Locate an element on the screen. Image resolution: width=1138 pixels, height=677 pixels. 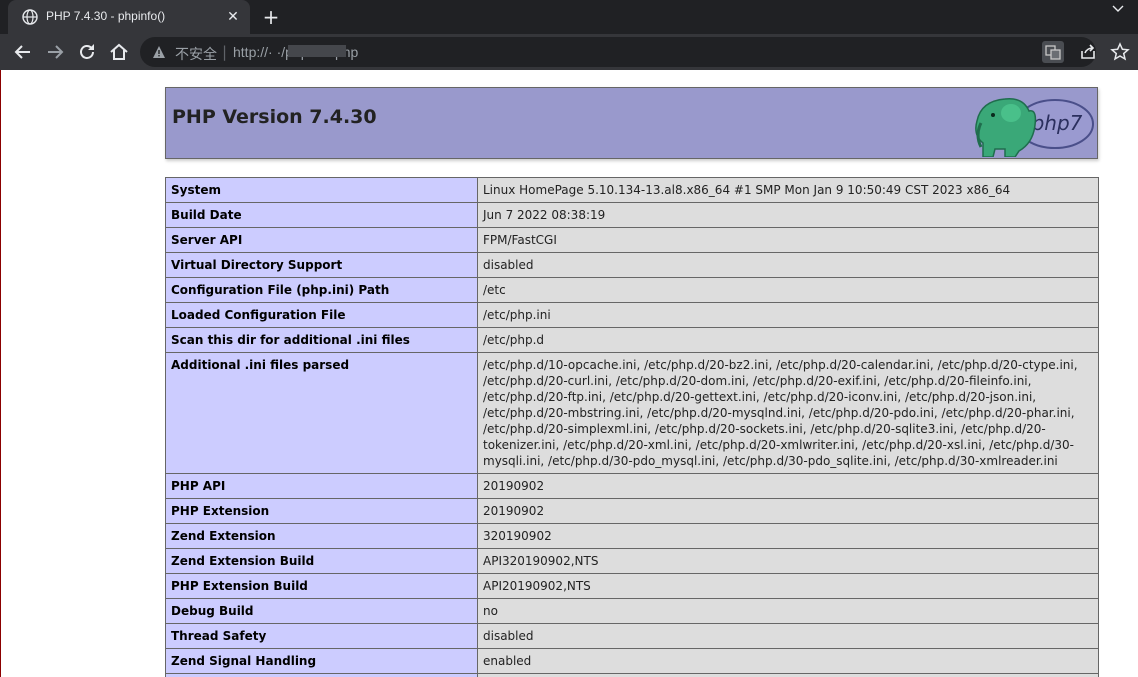
browser-tab: PHP 7.4.30 - phpinfo() ✕ is located at coordinates (129, 17).